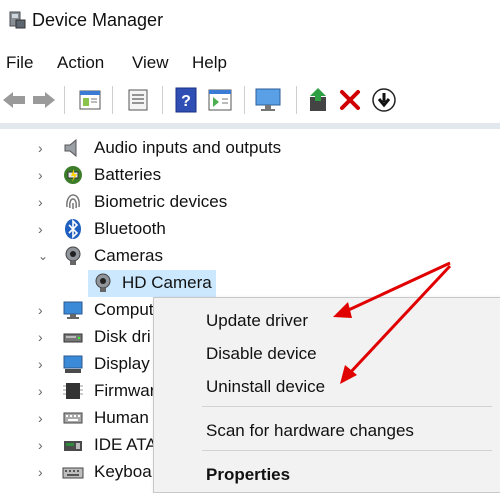  Describe the element at coordinates (73, 310) in the screenshot. I see `computer-icon` at that location.